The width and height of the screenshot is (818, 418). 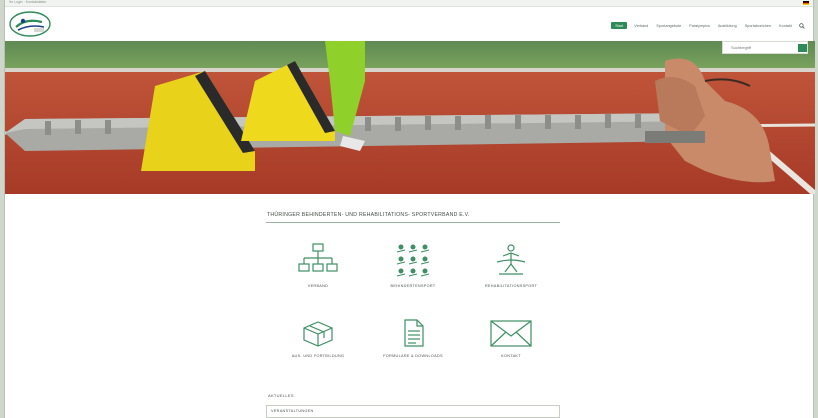 I want to click on nav-item-start: Start, so click(x=619, y=25).